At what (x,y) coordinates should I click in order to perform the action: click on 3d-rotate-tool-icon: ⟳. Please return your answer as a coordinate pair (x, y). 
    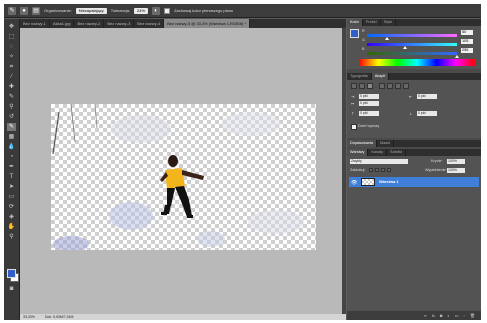
    Looking at the image, I should click on (11, 207).